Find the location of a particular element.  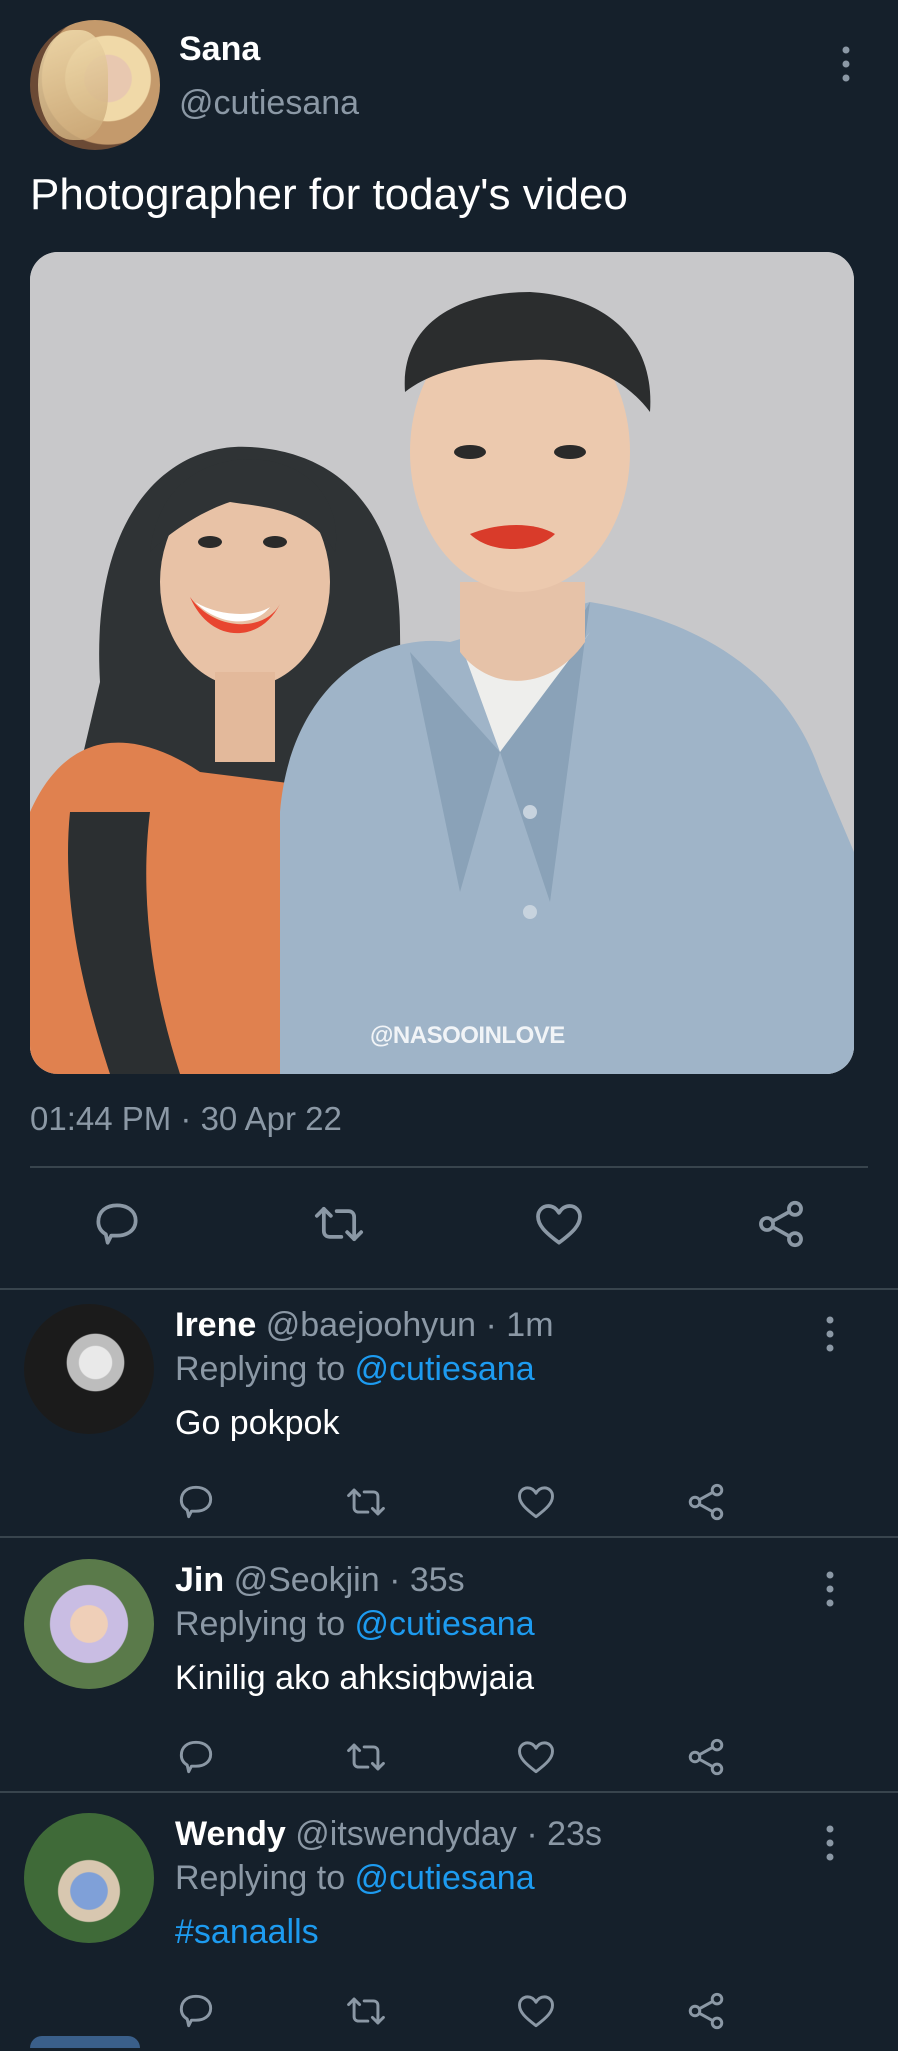

reply-author-name: Irene is located at coordinates (215, 1325).